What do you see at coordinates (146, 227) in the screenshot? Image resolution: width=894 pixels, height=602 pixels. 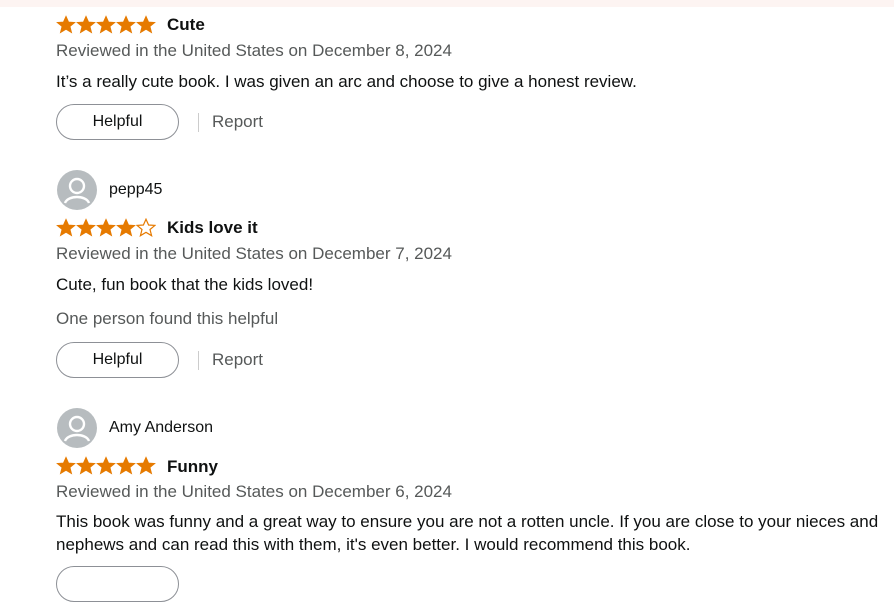 I see `star-empty-icon` at bounding box center [146, 227].